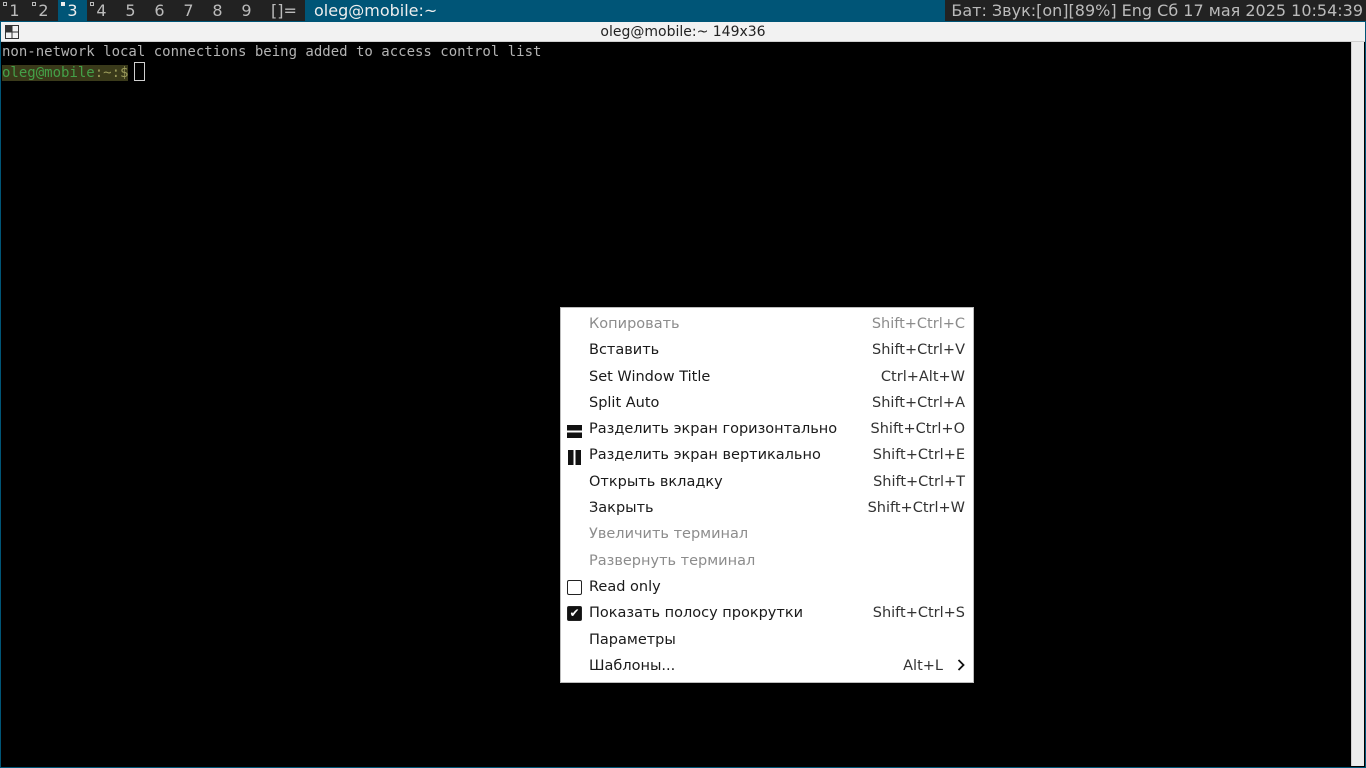 Image resolution: width=1366 pixels, height=768 pixels. I want to click on workspace-tag-1: 1, so click(14, 10).